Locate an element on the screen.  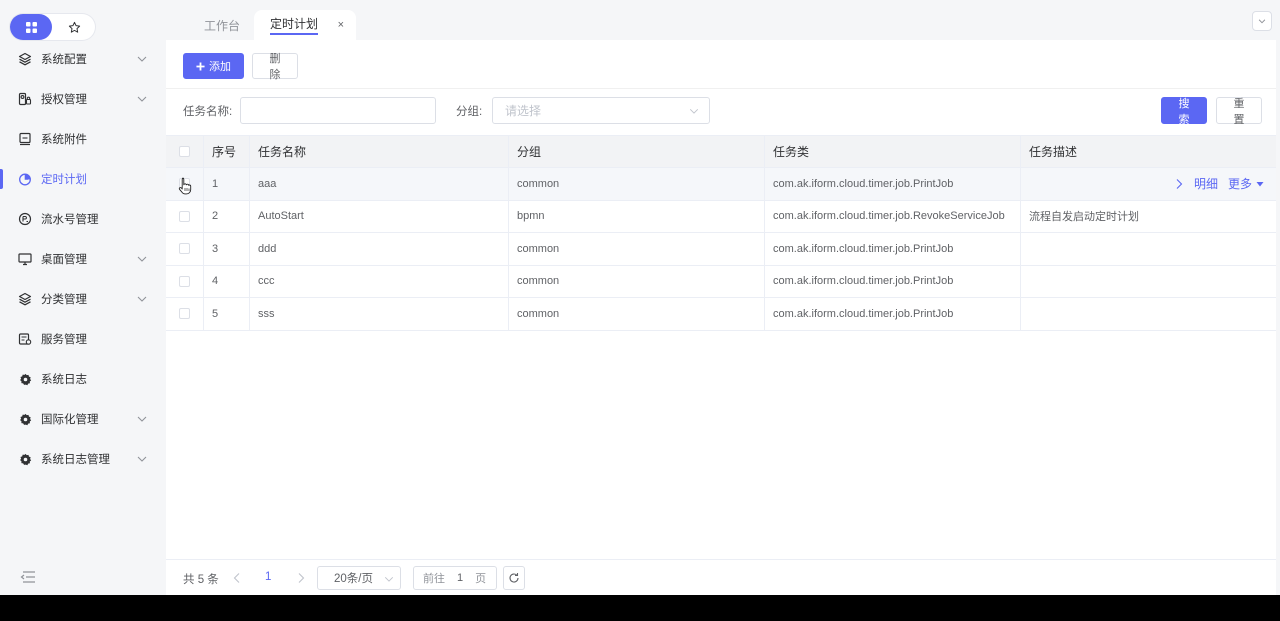
cell-name: sss is located at coordinates (379, 314).